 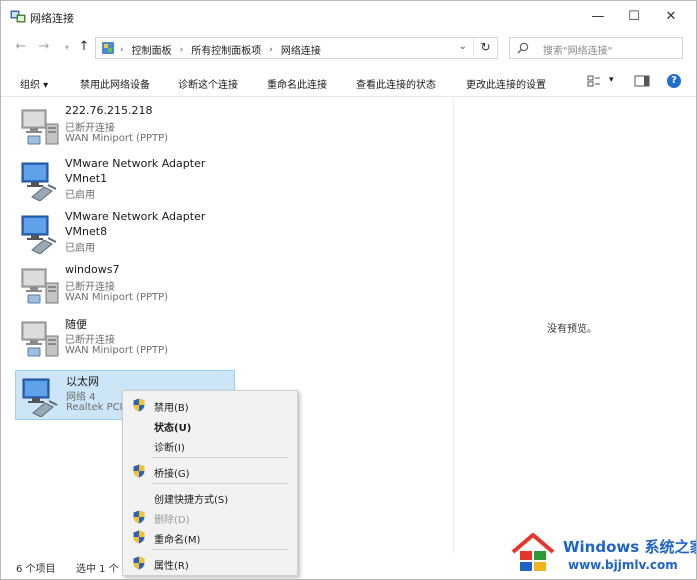 I want to click on disable-device-button: 禁用此网络设备, so click(x=115, y=83).